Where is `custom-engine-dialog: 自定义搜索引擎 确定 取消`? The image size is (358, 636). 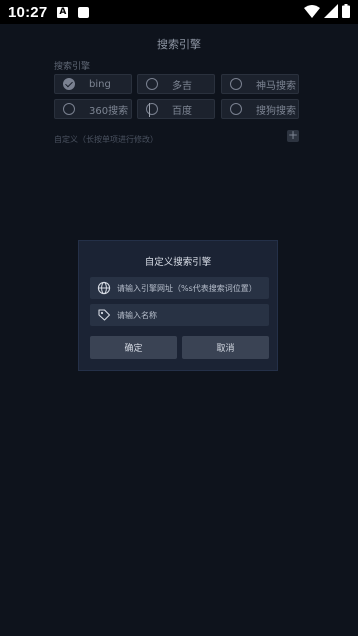
custom-engine-dialog: 自定义搜索引擎 确定 取消 is located at coordinates (178, 305).